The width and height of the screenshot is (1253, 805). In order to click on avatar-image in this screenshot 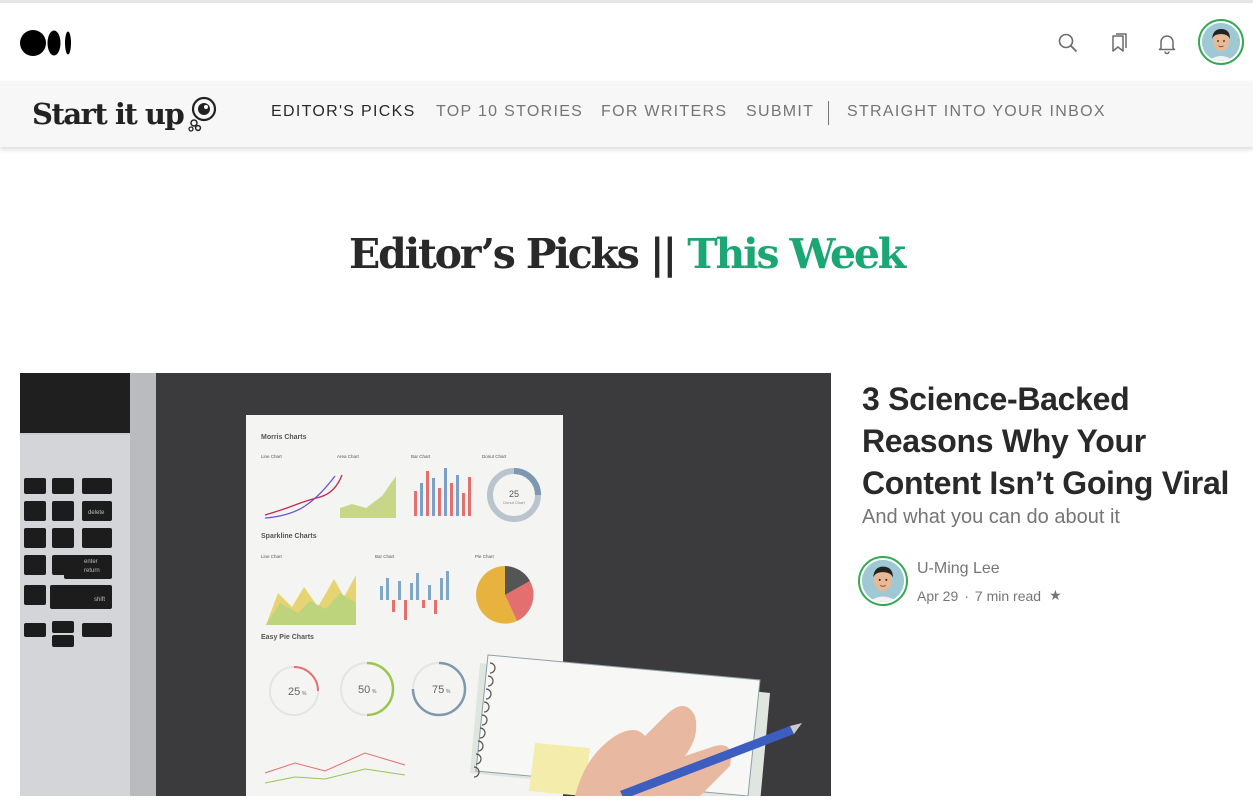, I will do `click(1221, 42)`.